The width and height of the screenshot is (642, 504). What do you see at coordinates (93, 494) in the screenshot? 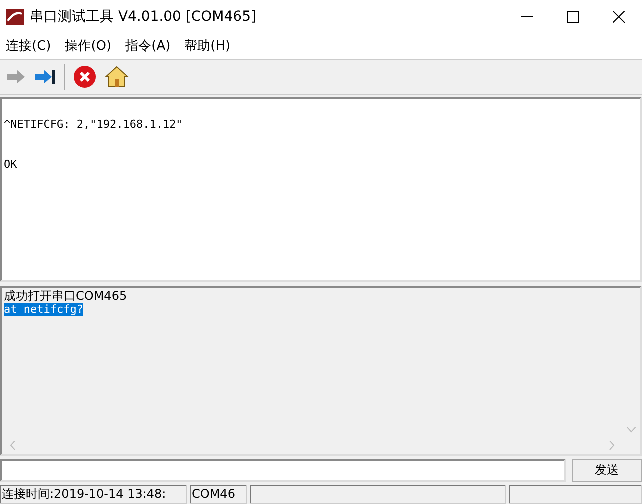
I see `status-text: 连接时间:2019-10-14 13:48:` at bounding box center [93, 494].